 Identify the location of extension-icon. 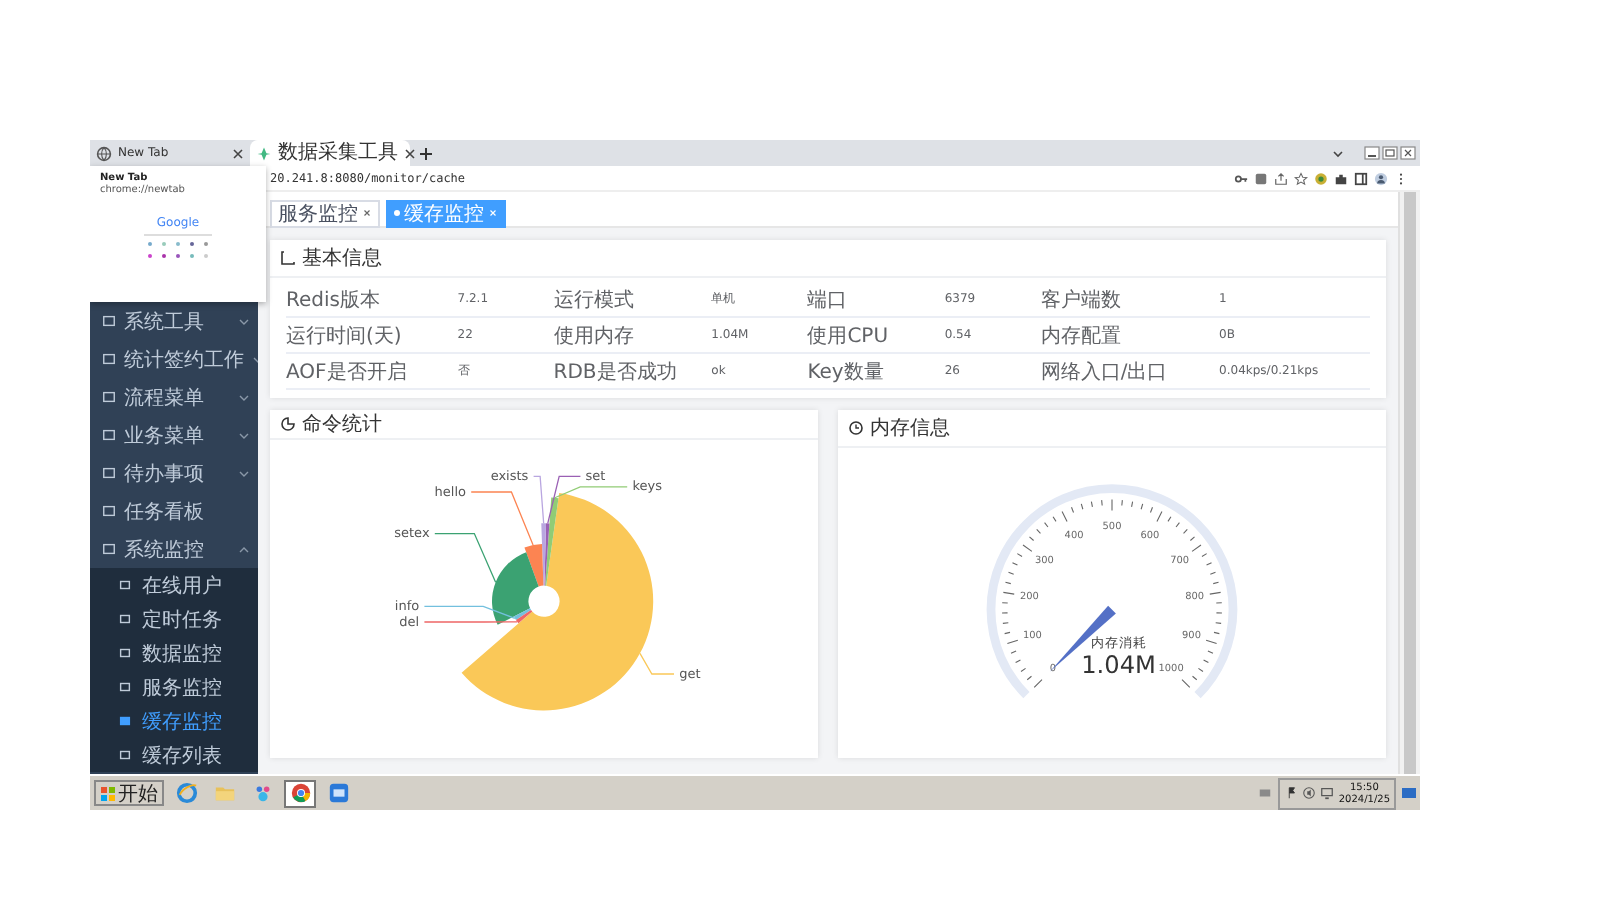
(1321, 178).